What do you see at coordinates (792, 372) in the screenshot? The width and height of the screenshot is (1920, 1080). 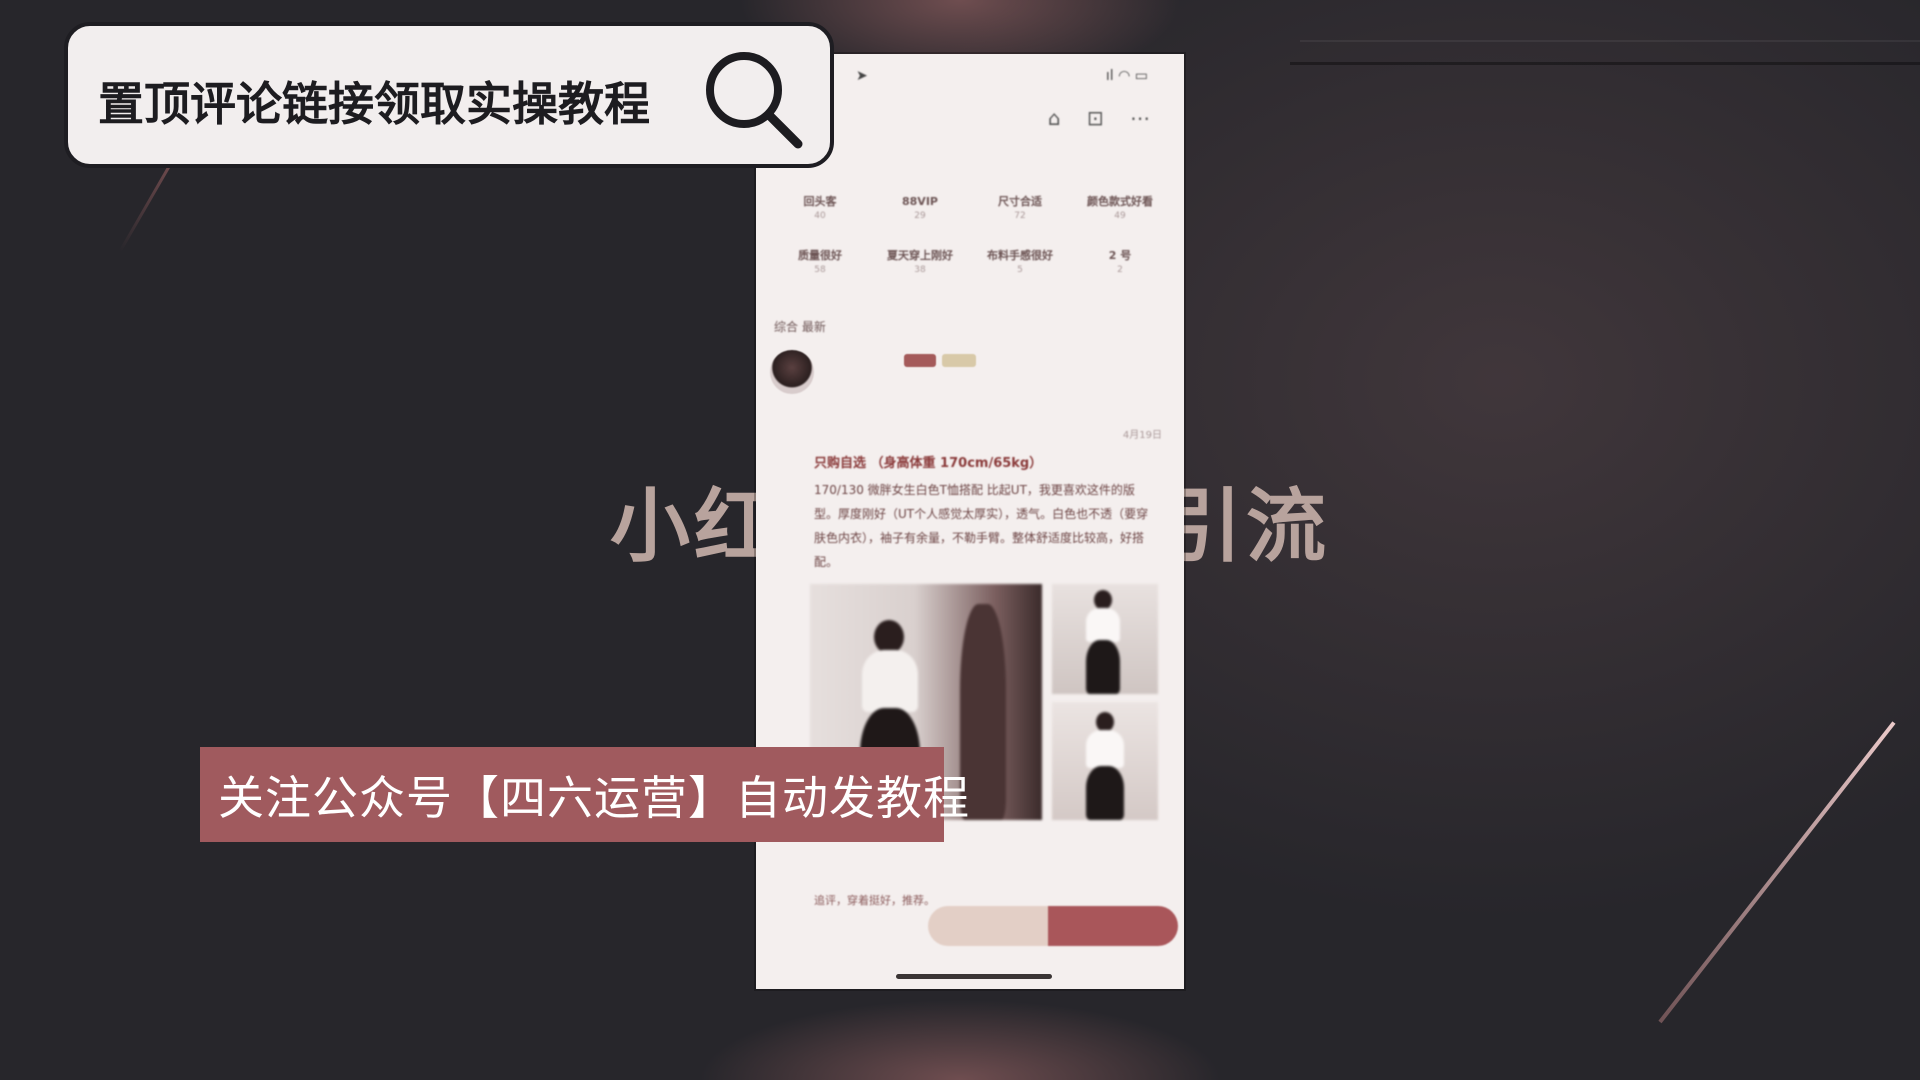 I see `avatar` at bounding box center [792, 372].